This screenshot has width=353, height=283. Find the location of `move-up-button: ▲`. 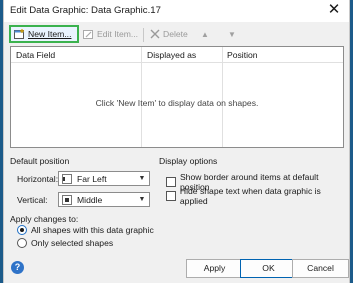

move-up-button: ▲ is located at coordinates (205, 34).